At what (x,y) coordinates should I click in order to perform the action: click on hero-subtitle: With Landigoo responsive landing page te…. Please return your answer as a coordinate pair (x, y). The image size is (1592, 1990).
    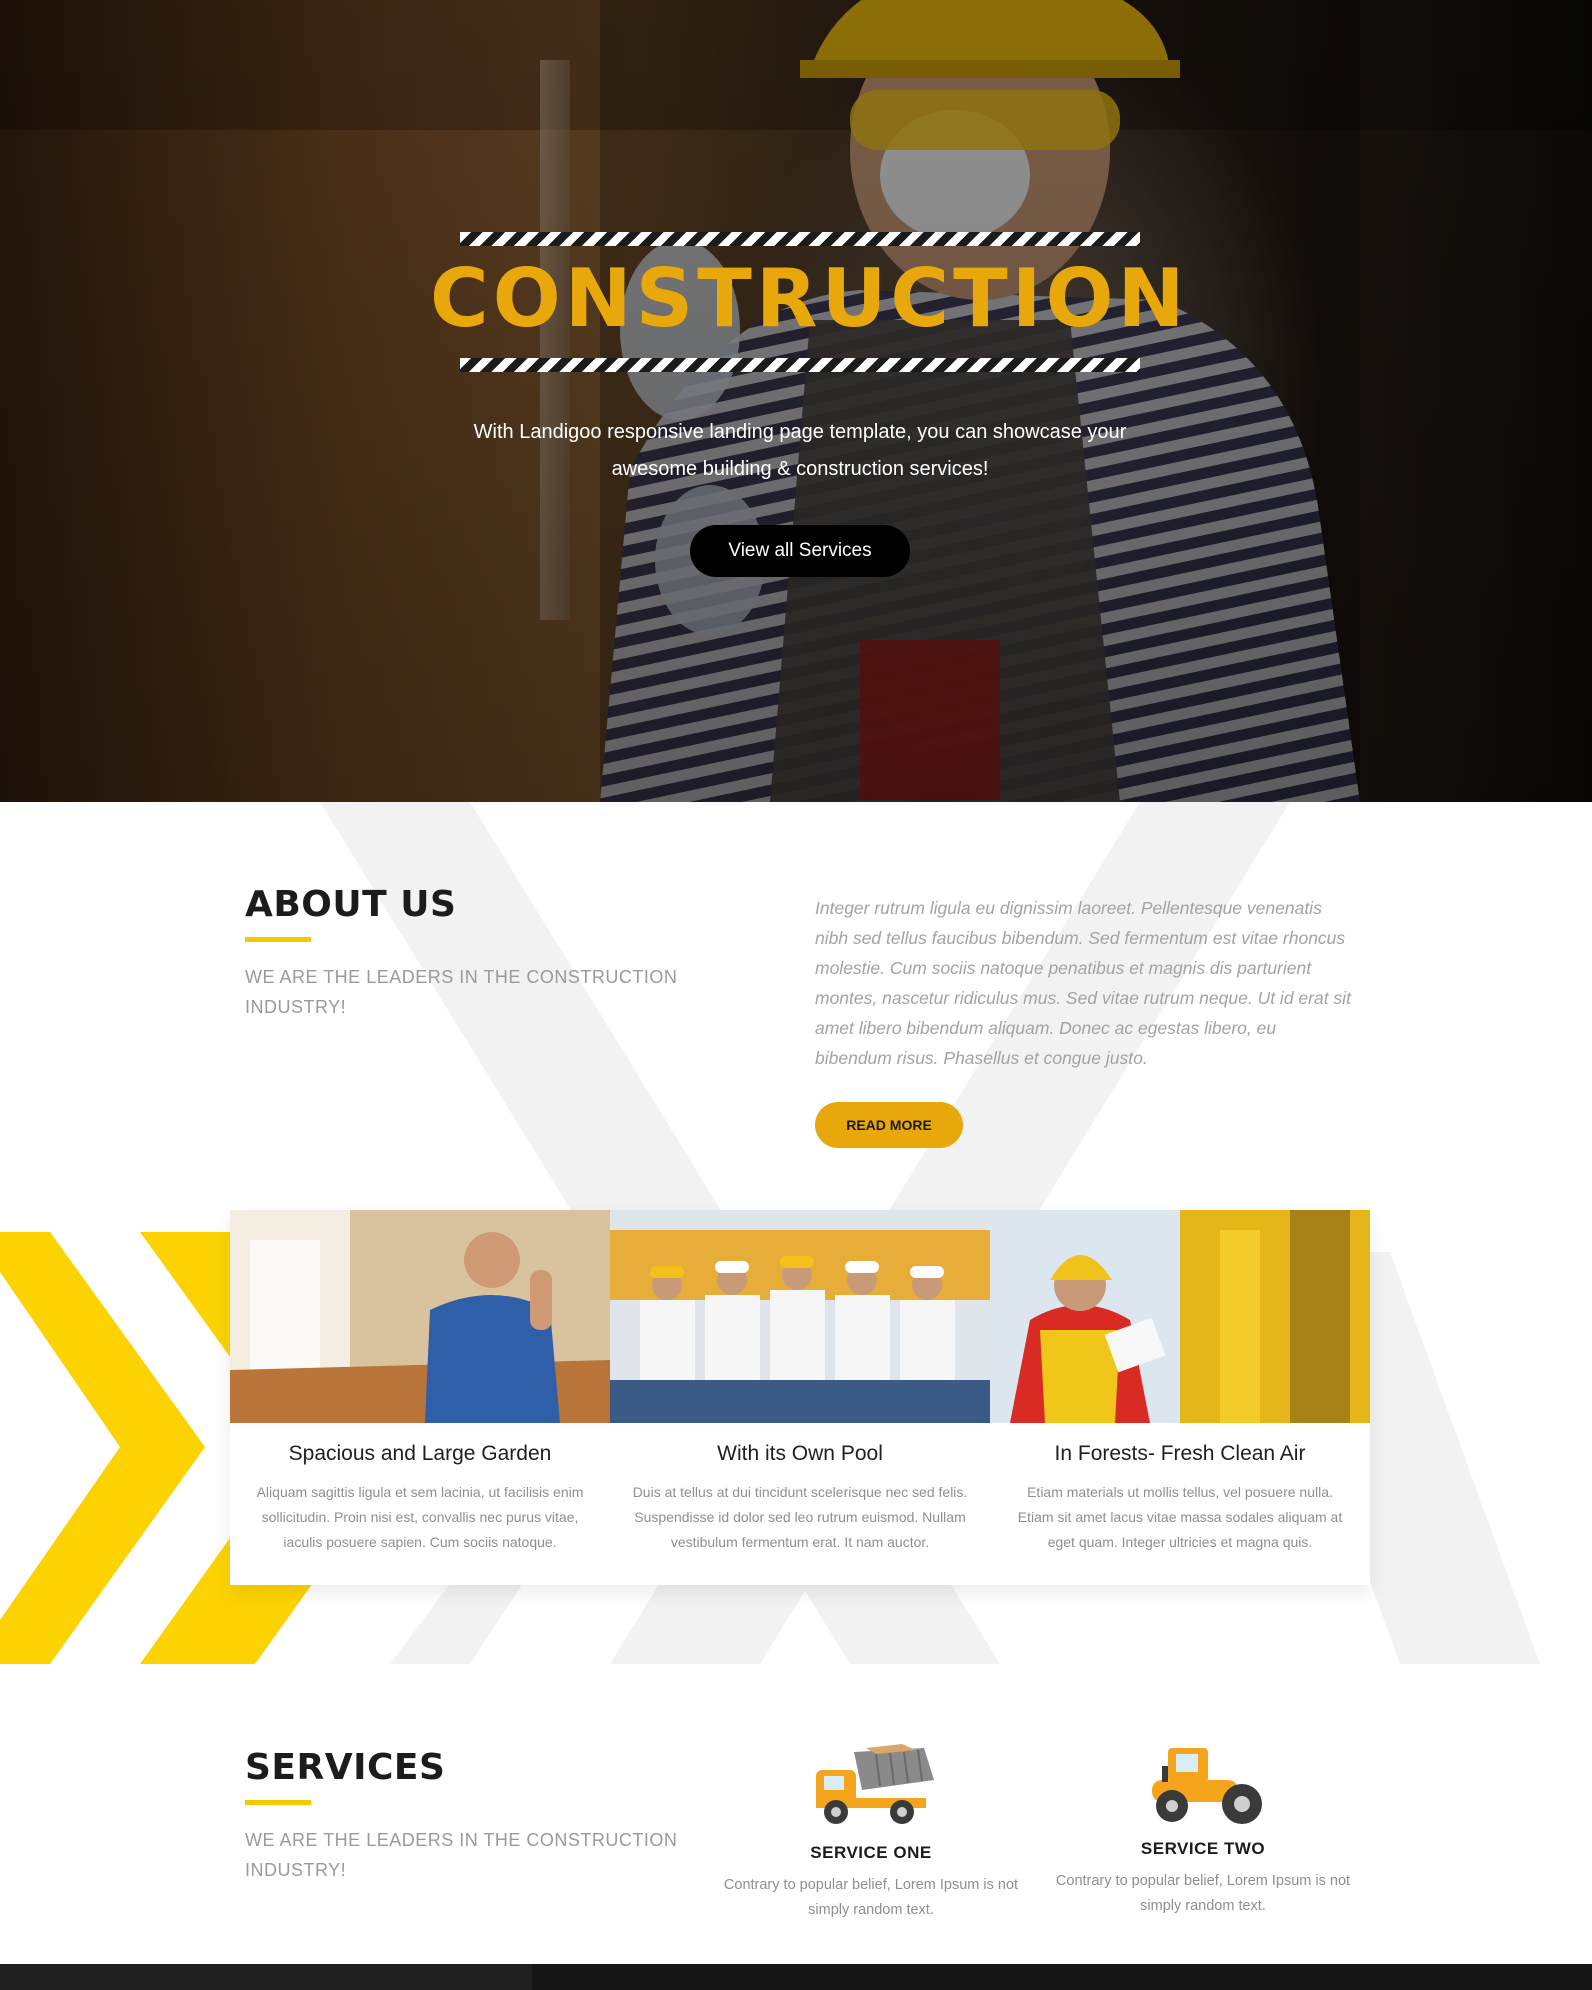
    Looking at the image, I should click on (800, 451).